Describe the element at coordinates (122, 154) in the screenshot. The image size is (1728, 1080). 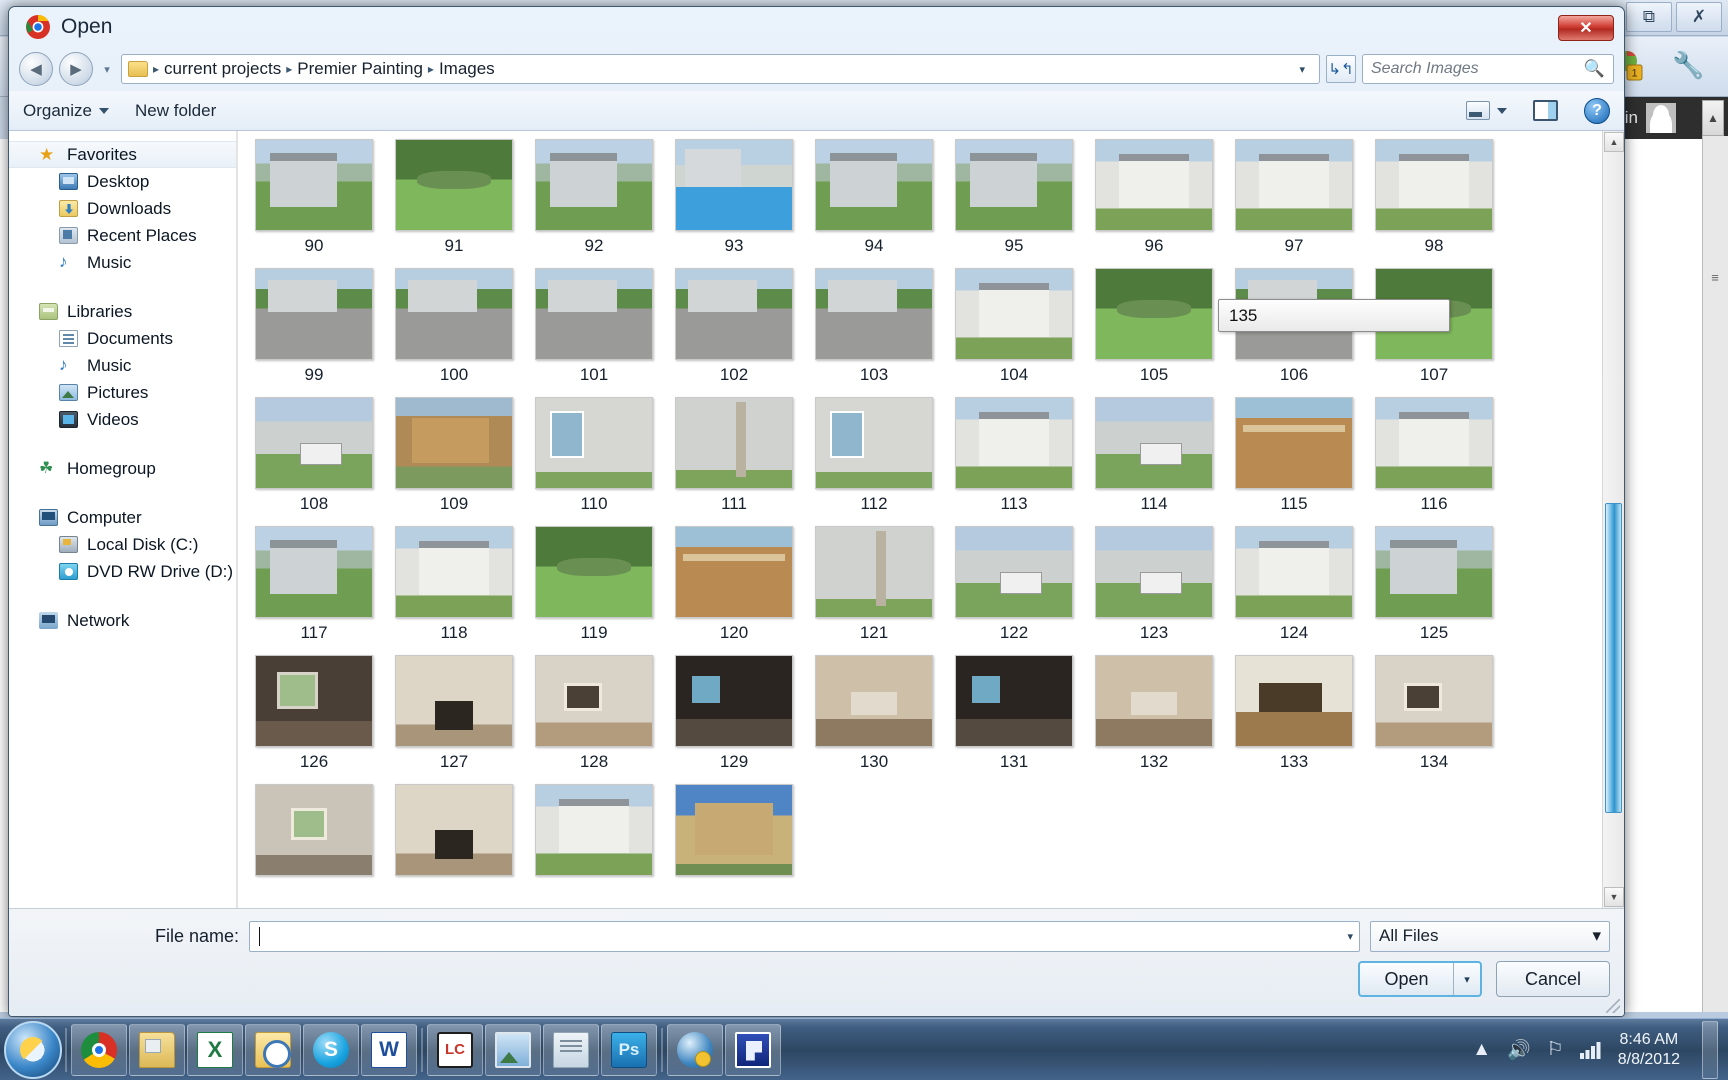
I see `sidebar-item-favorites: ★ Favorites` at that location.